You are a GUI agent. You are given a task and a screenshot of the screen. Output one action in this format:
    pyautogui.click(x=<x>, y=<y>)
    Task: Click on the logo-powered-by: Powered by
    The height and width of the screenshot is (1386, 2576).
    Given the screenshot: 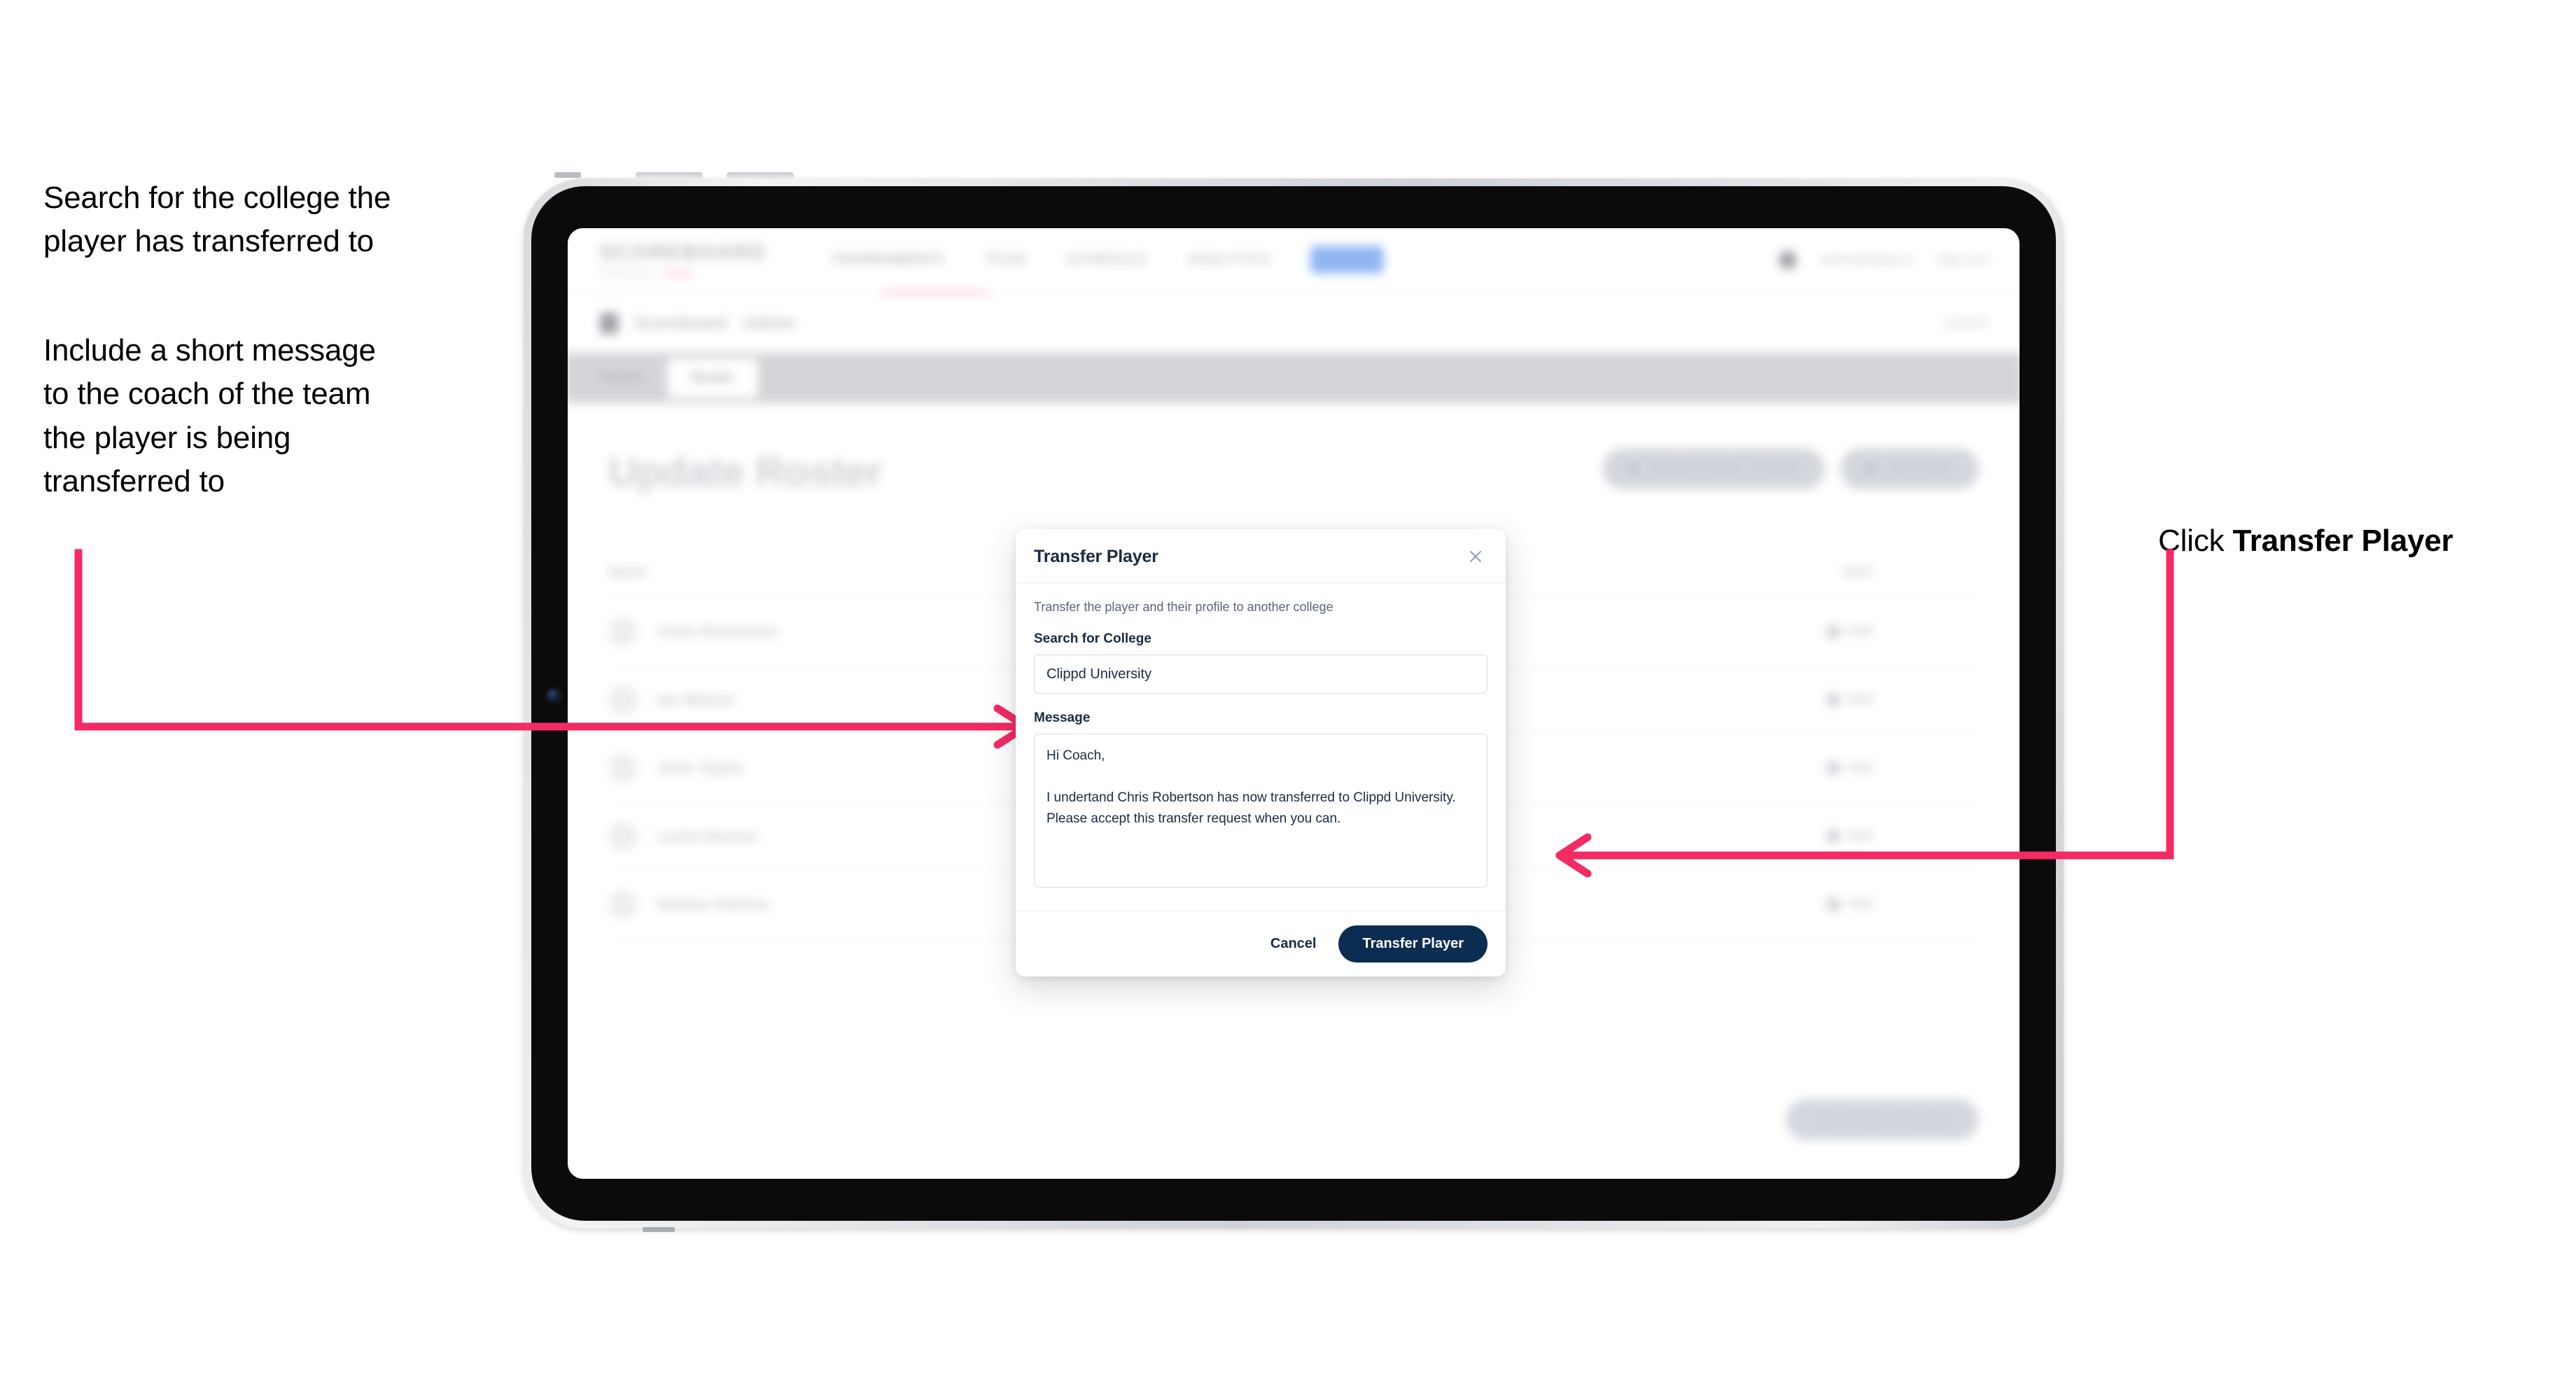 What is the action you would take?
    pyautogui.click(x=628, y=273)
    